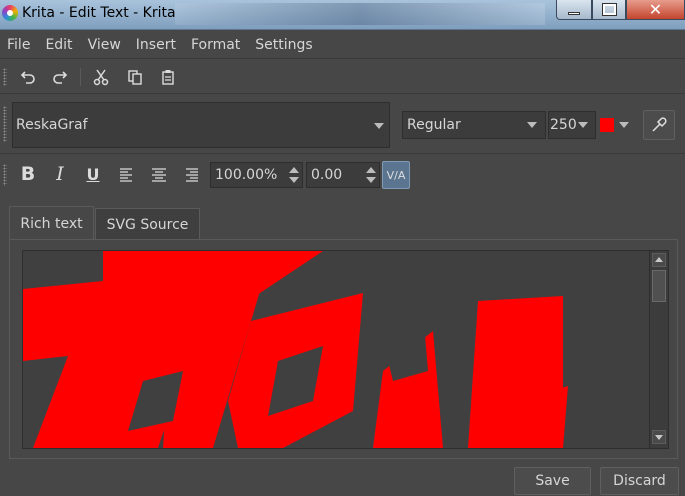 The height and width of the screenshot is (496, 685). I want to click on line-height-spinbox: 100.00%, so click(256, 175).